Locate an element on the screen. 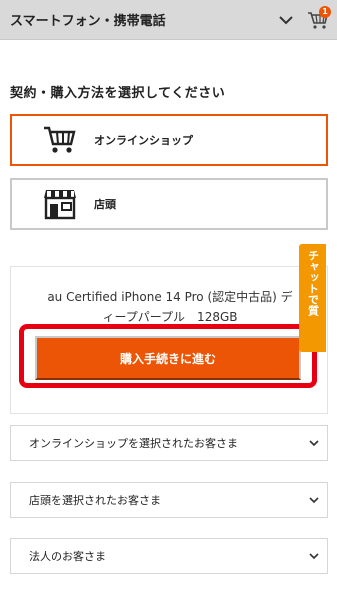  purchase-method-heading: 契約・購入方法を選択してください is located at coordinates (118, 93).